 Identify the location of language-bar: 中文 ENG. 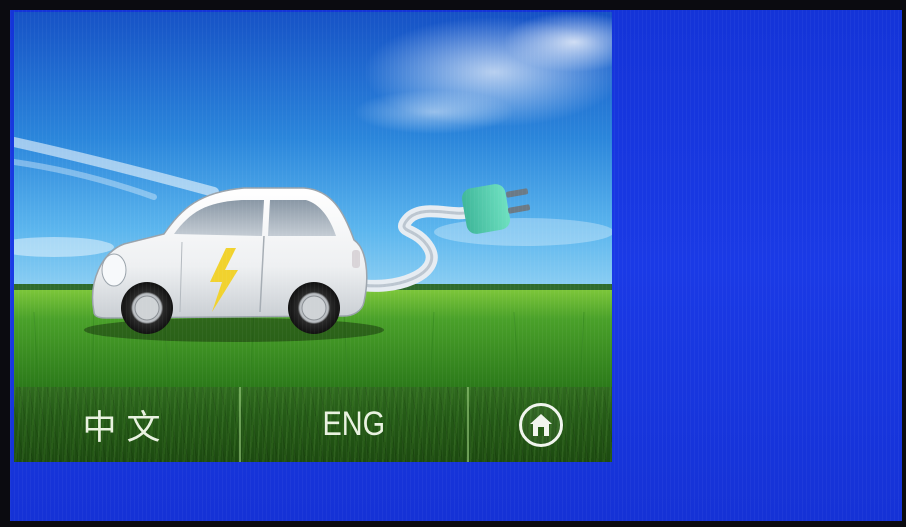
(313, 424).